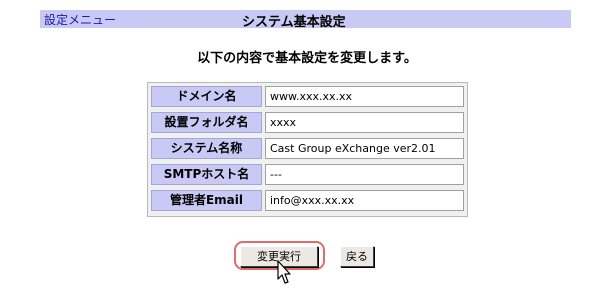 This screenshot has height=293, width=614. What do you see at coordinates (206, 148) in the screenshot?
I see `settings-label: システム名称` at bounding box center [206, 148].